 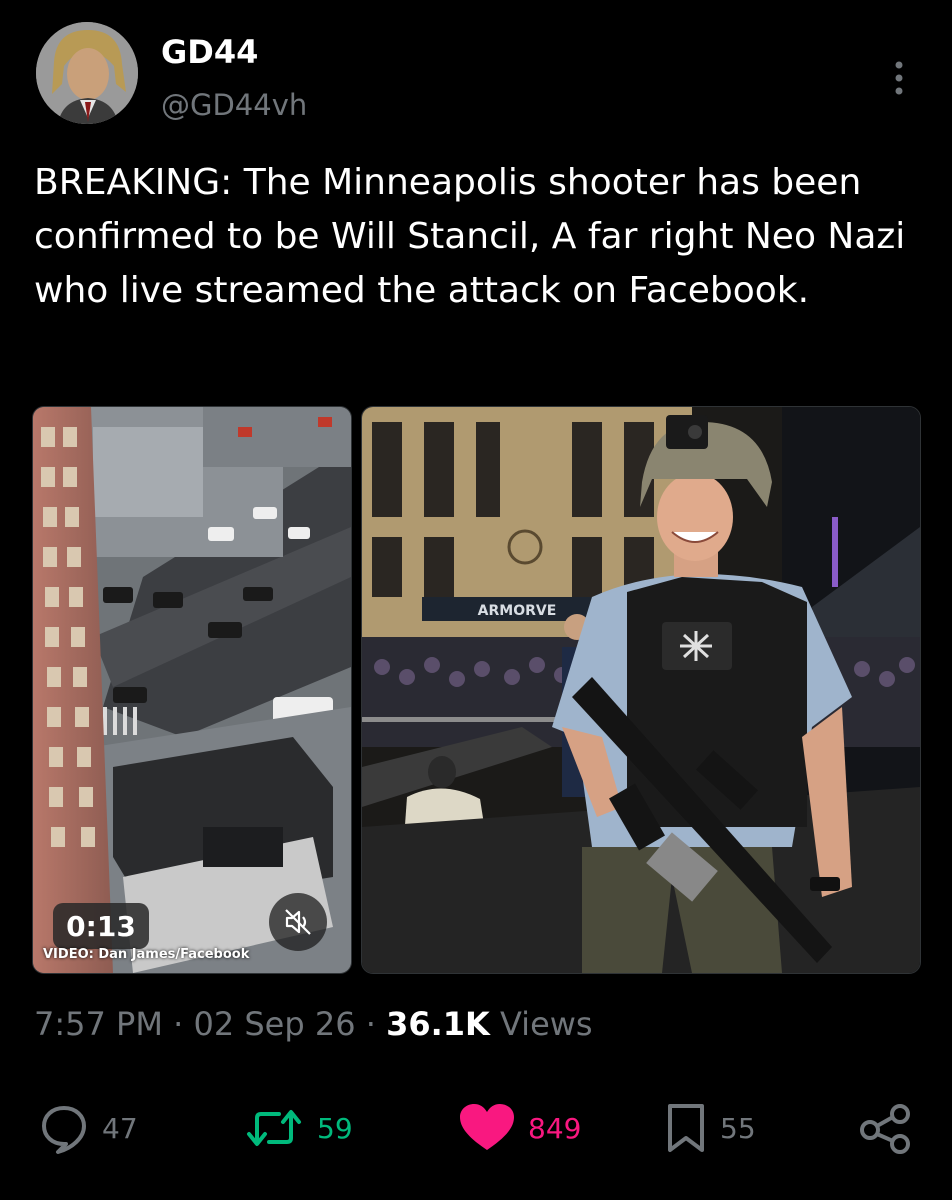 I want to click on speaker-muted-icon, so click(x=298, y=922).